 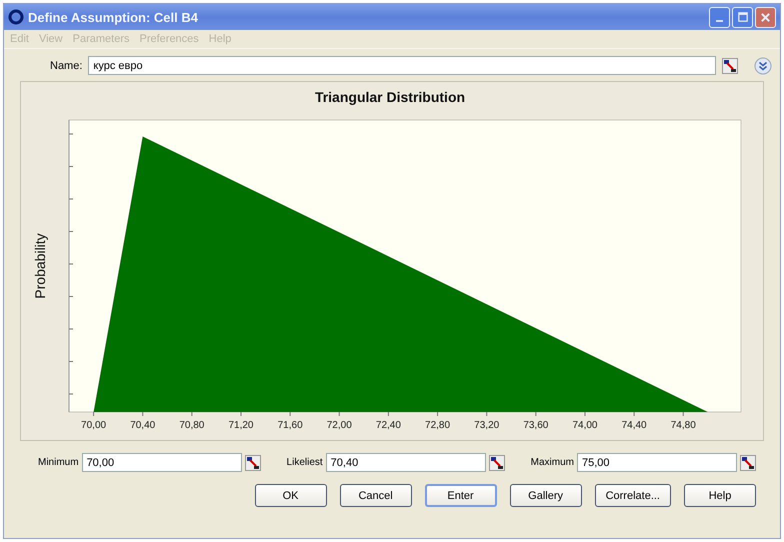 What do you see at coordinates (113, 17) in the screenshot?
I see `window-title: Define Assumption: Cell B4` at bounding box center [113, 17].